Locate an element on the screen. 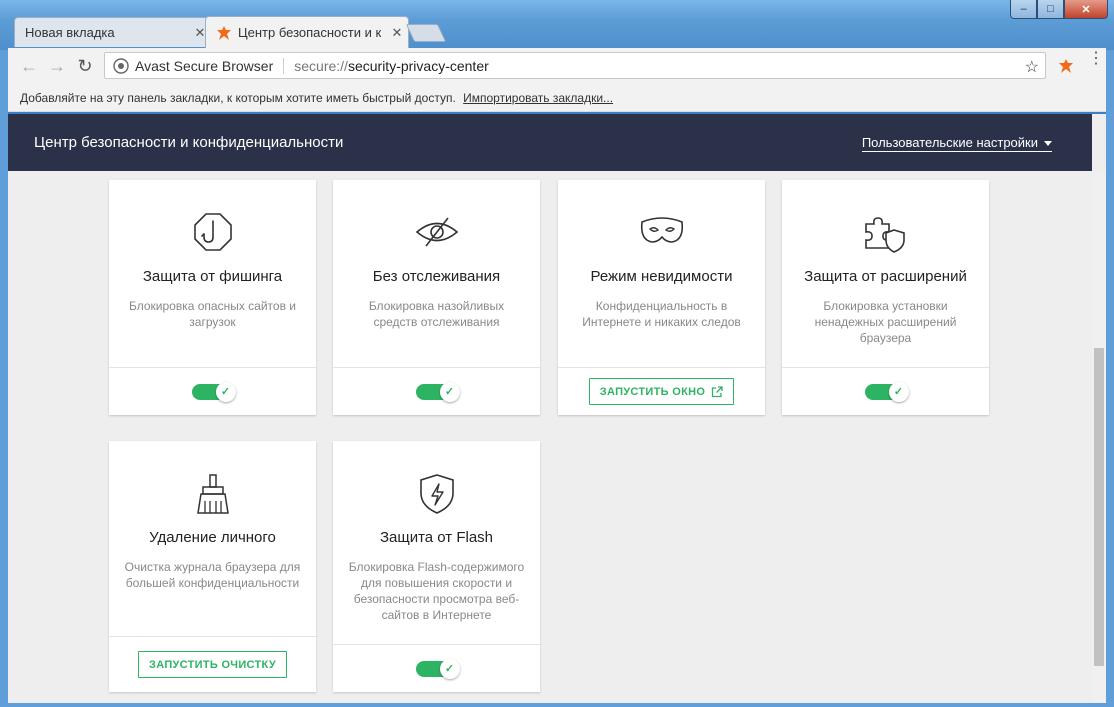 Image resolution: width=1114 pixels, height=707 pixels. phishing-hook-icon is located at coordinates (212, 232).